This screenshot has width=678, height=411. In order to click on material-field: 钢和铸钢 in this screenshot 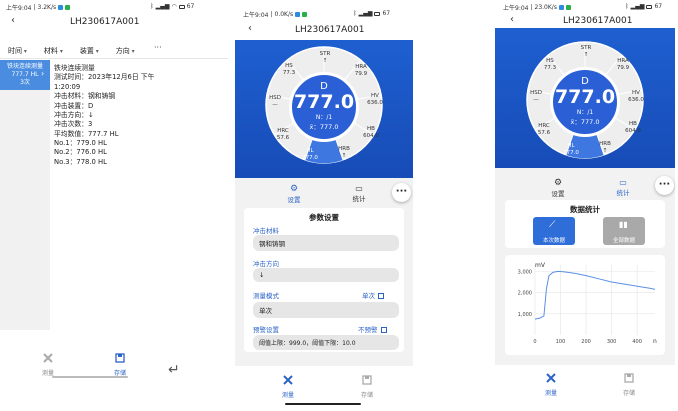, I will do `click(326, 243)`.